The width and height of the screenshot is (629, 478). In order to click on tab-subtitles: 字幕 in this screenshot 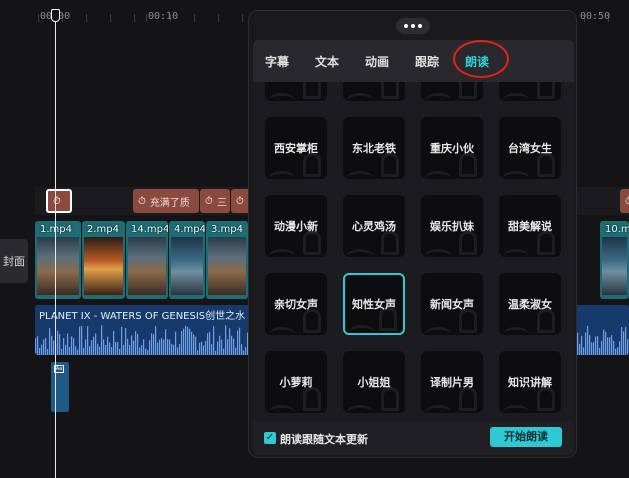, I will do `click(277, 61)`.